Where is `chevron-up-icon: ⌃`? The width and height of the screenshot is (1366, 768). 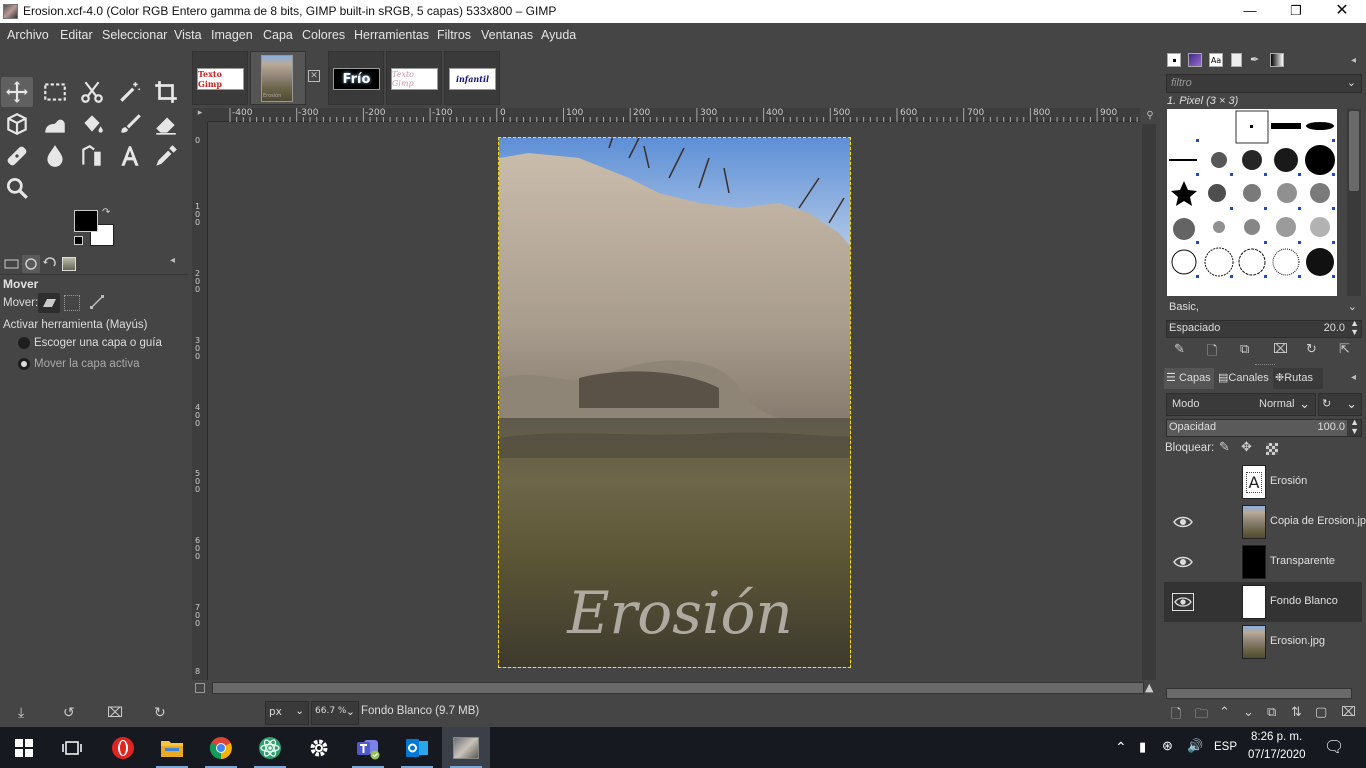
chevron-up-icon: ⌃ is located at coordinates (1121, 747).